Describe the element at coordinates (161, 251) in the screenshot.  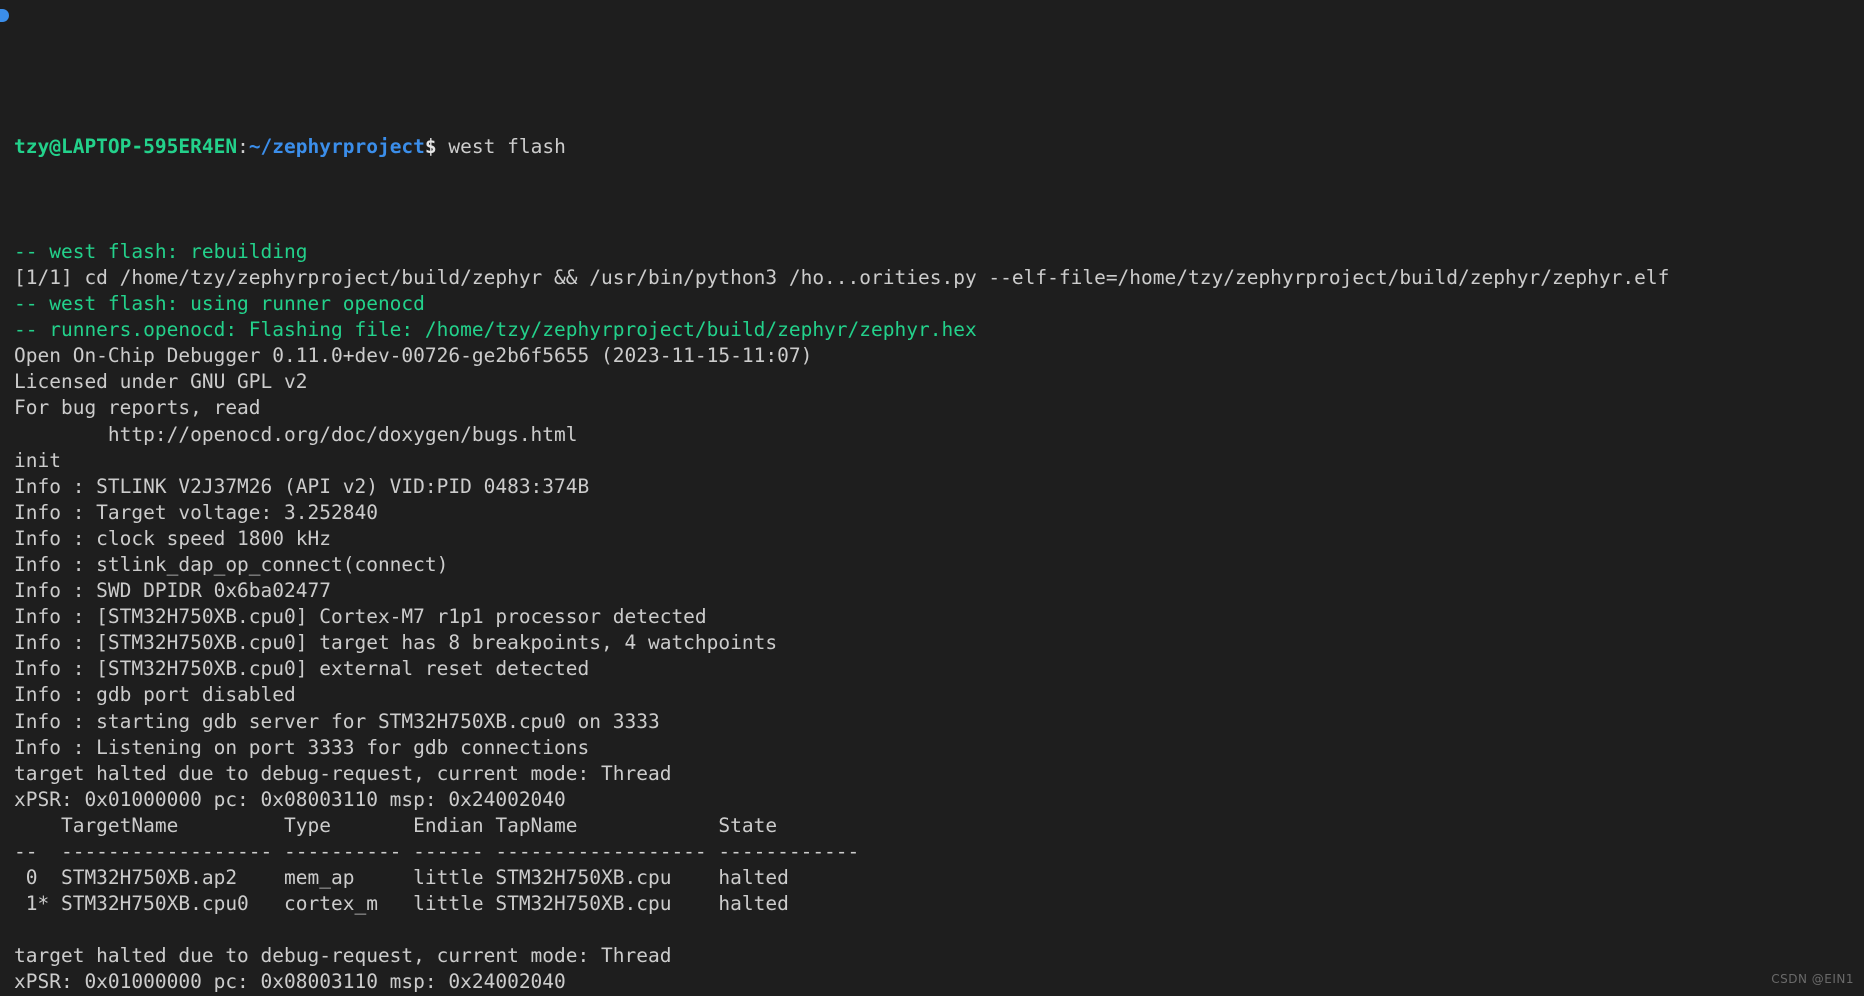
I see `terminal-line-text: -- west flash: rebuilding` at that location.